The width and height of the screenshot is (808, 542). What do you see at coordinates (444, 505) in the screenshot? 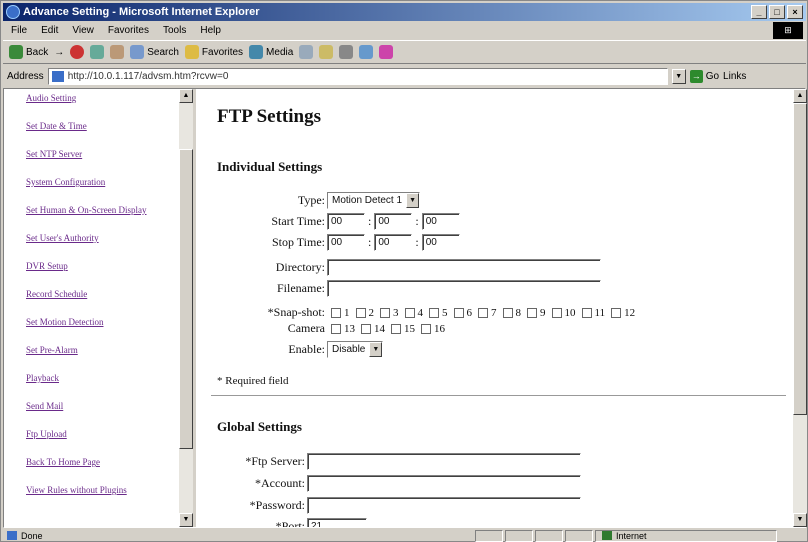
I see `password-input` at bounding box center [444, 505].